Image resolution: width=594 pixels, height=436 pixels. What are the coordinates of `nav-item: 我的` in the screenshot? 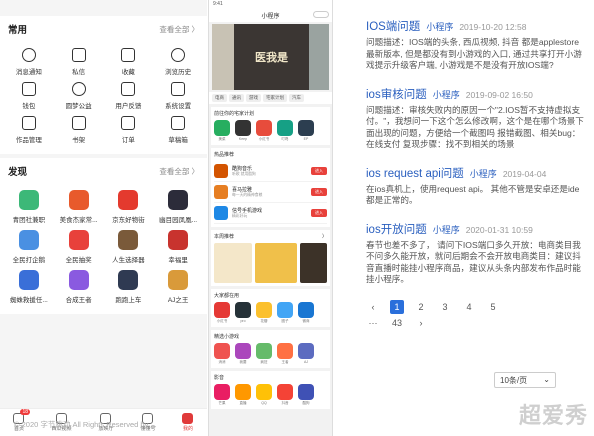 It's located at (188, 422).